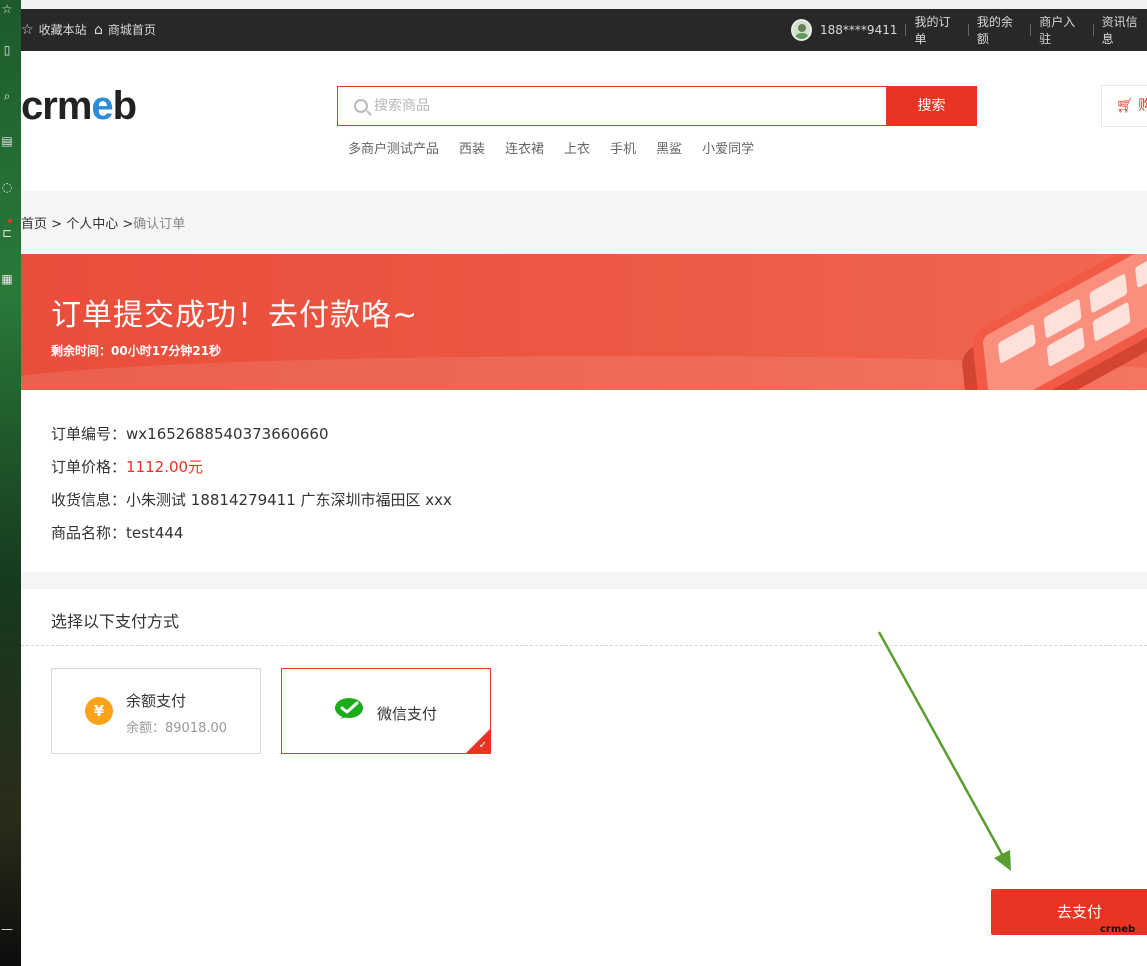  I want to click on merchant-join-link: 商户入驻, so click(1061, 30).